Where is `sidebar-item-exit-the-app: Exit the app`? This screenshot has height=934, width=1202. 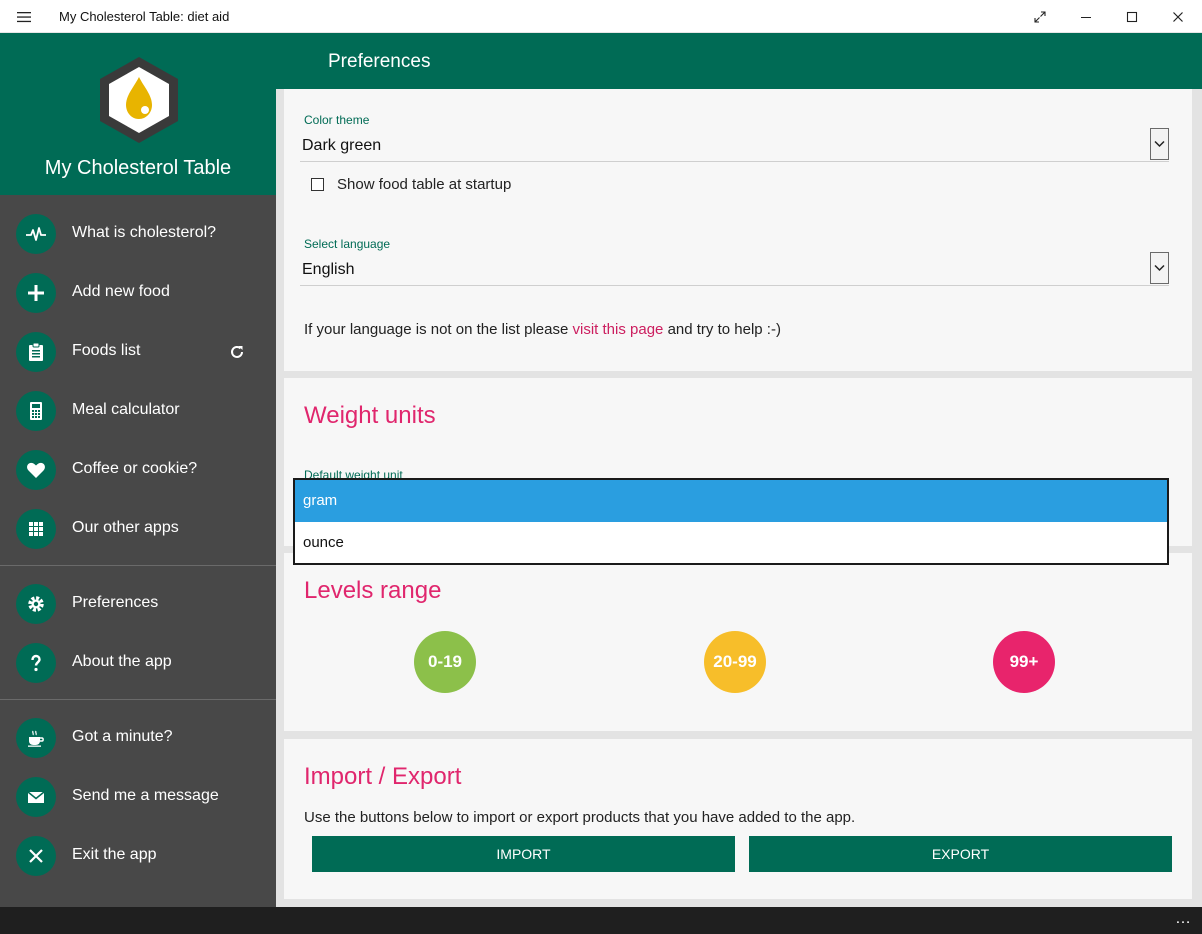 sidebar-item-exit-the-app: Exit the app is located at coordinates (138, 856).